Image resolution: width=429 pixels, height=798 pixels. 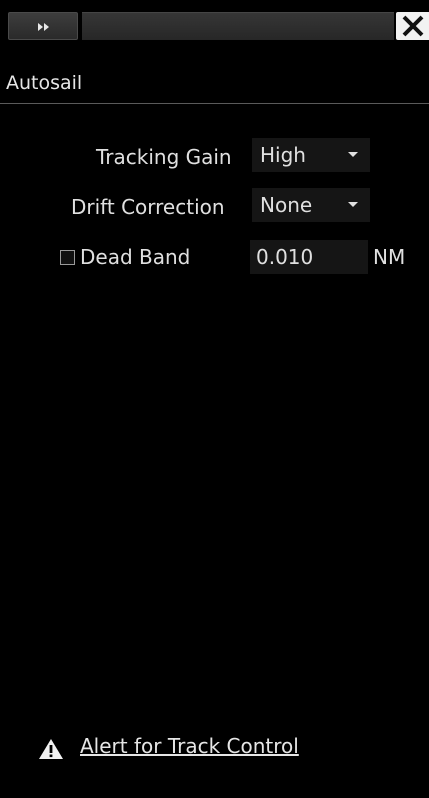 What do you see at coordinates (189, 746) in the screenshot?
I see `alert-for-track-control-link: Alert for Track Control` at bounding box center [189, 746].